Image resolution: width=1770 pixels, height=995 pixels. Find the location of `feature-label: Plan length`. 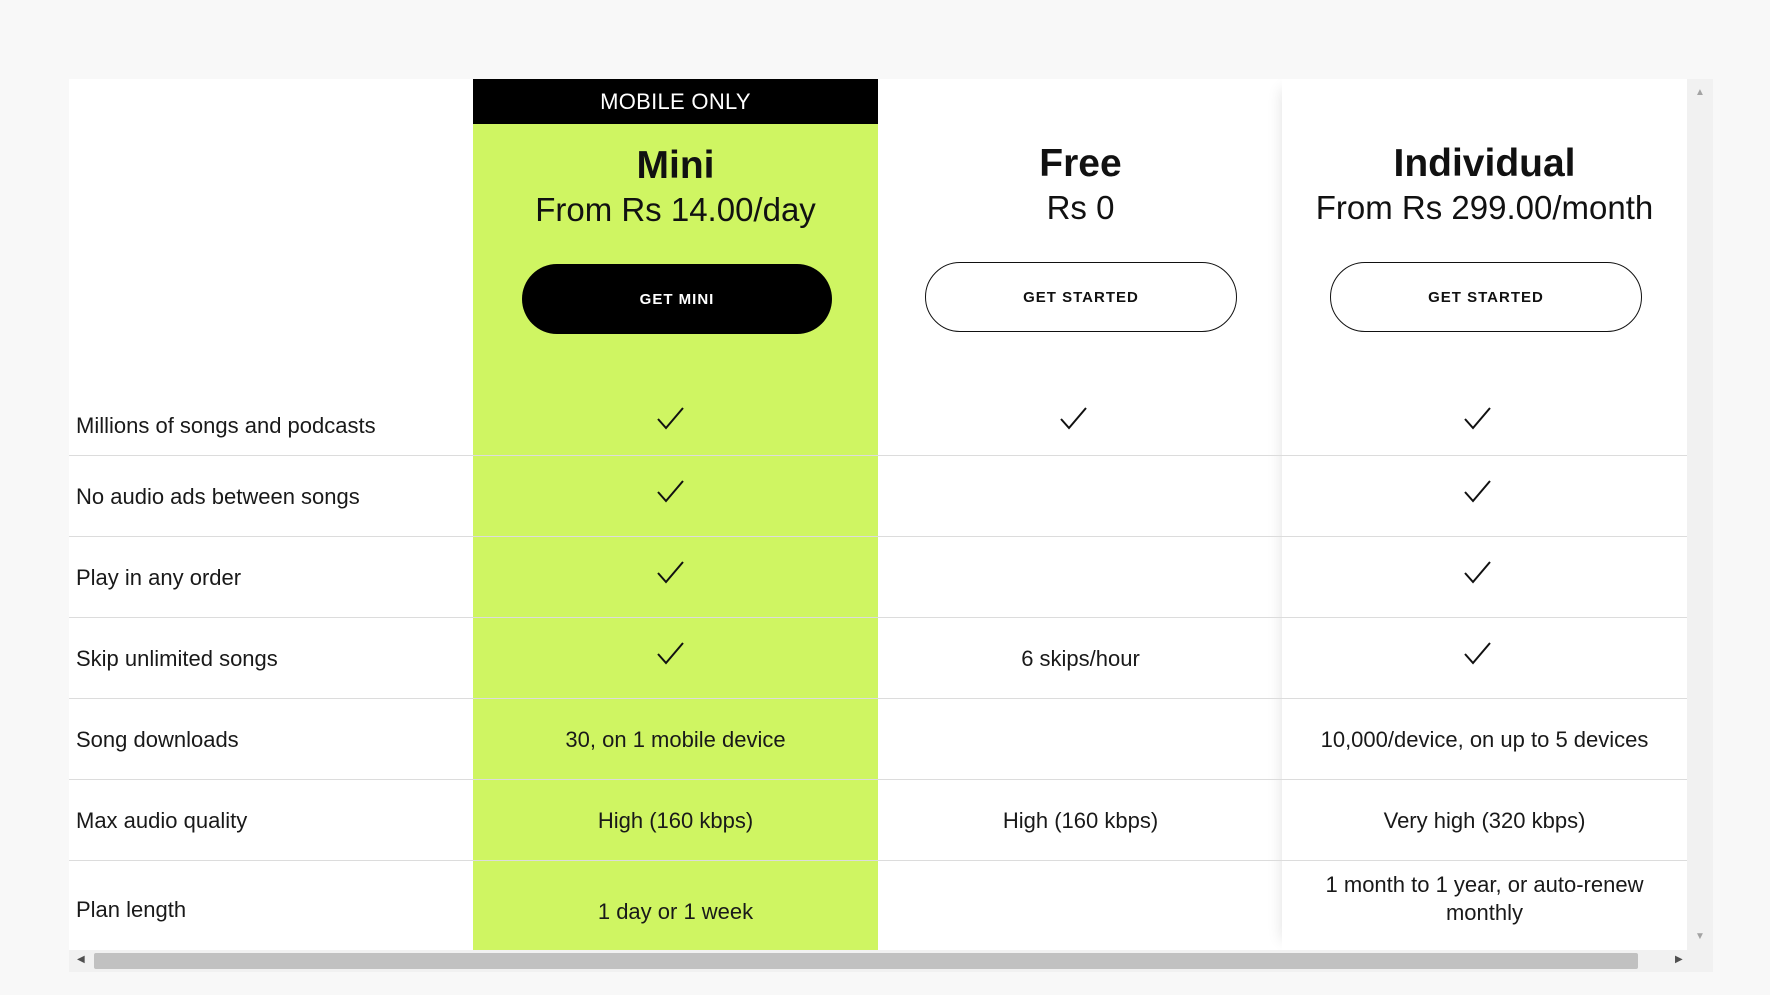

feature-label: Plan length is located at coordinates (131, 909).